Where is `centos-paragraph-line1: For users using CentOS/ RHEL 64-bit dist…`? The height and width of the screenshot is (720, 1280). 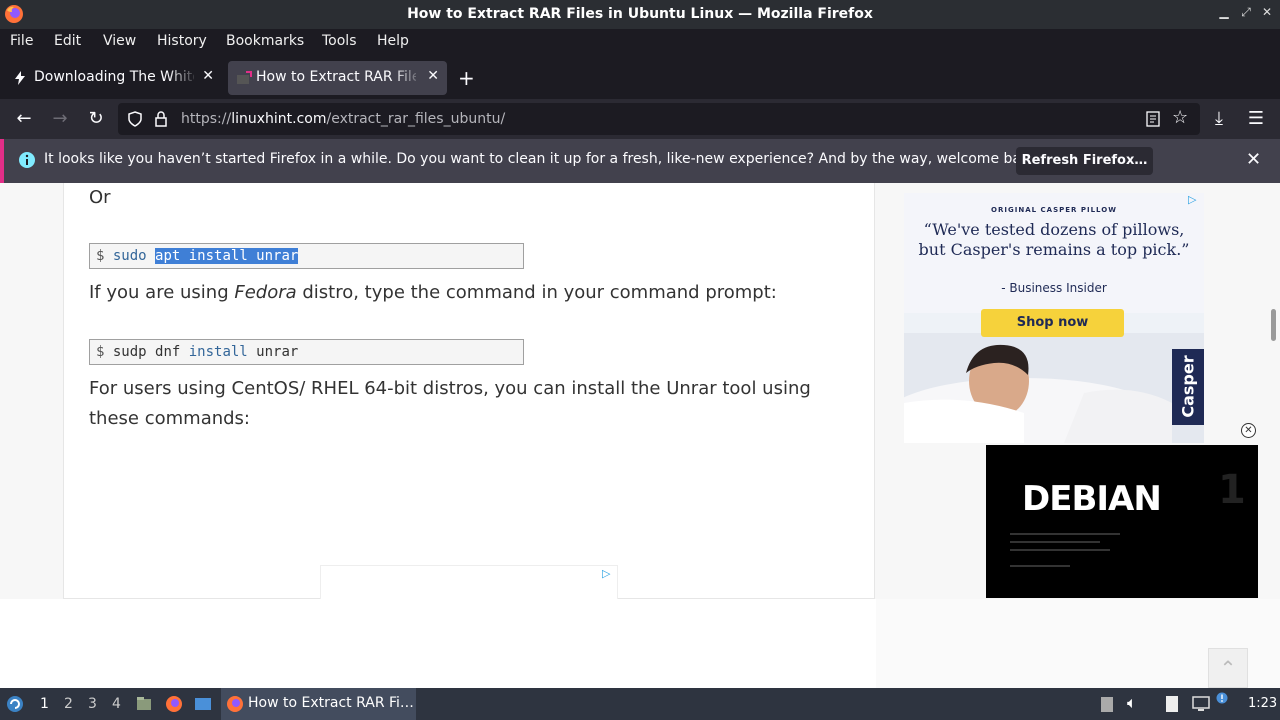 centos-paragraph-line1: For users using CentOS/ RHEL 64-bit dist… is located at coordinates (450, 388).